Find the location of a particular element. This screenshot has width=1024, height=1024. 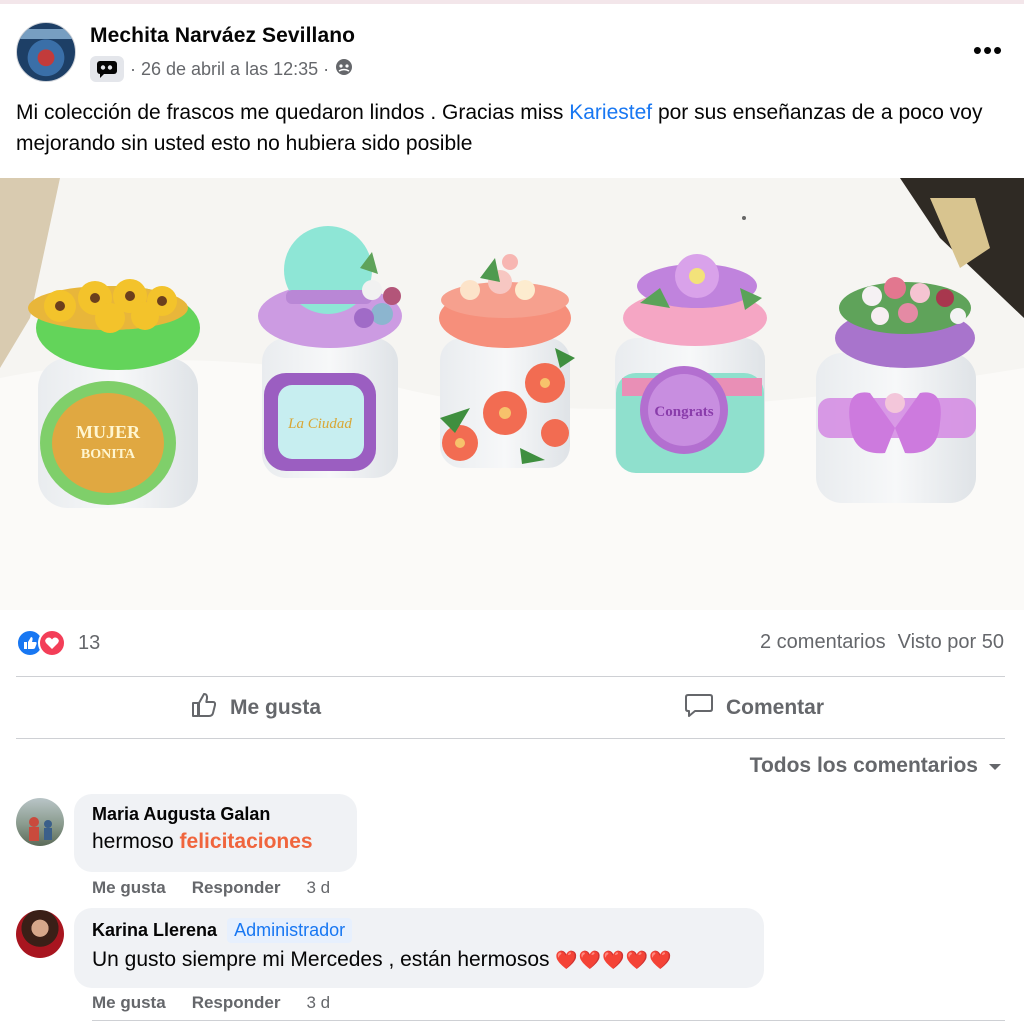

commenter-name-text: Maria Augusta Galan is located at coordinates (181, 814).